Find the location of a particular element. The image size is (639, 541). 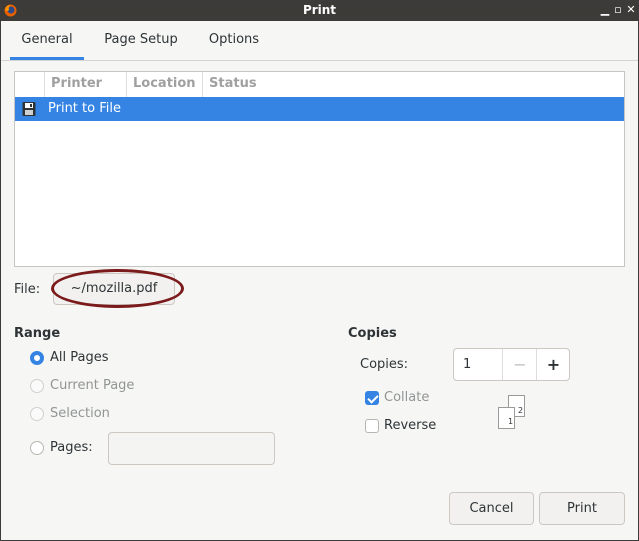

page-number: 1 is located at coordinates (511, 421).